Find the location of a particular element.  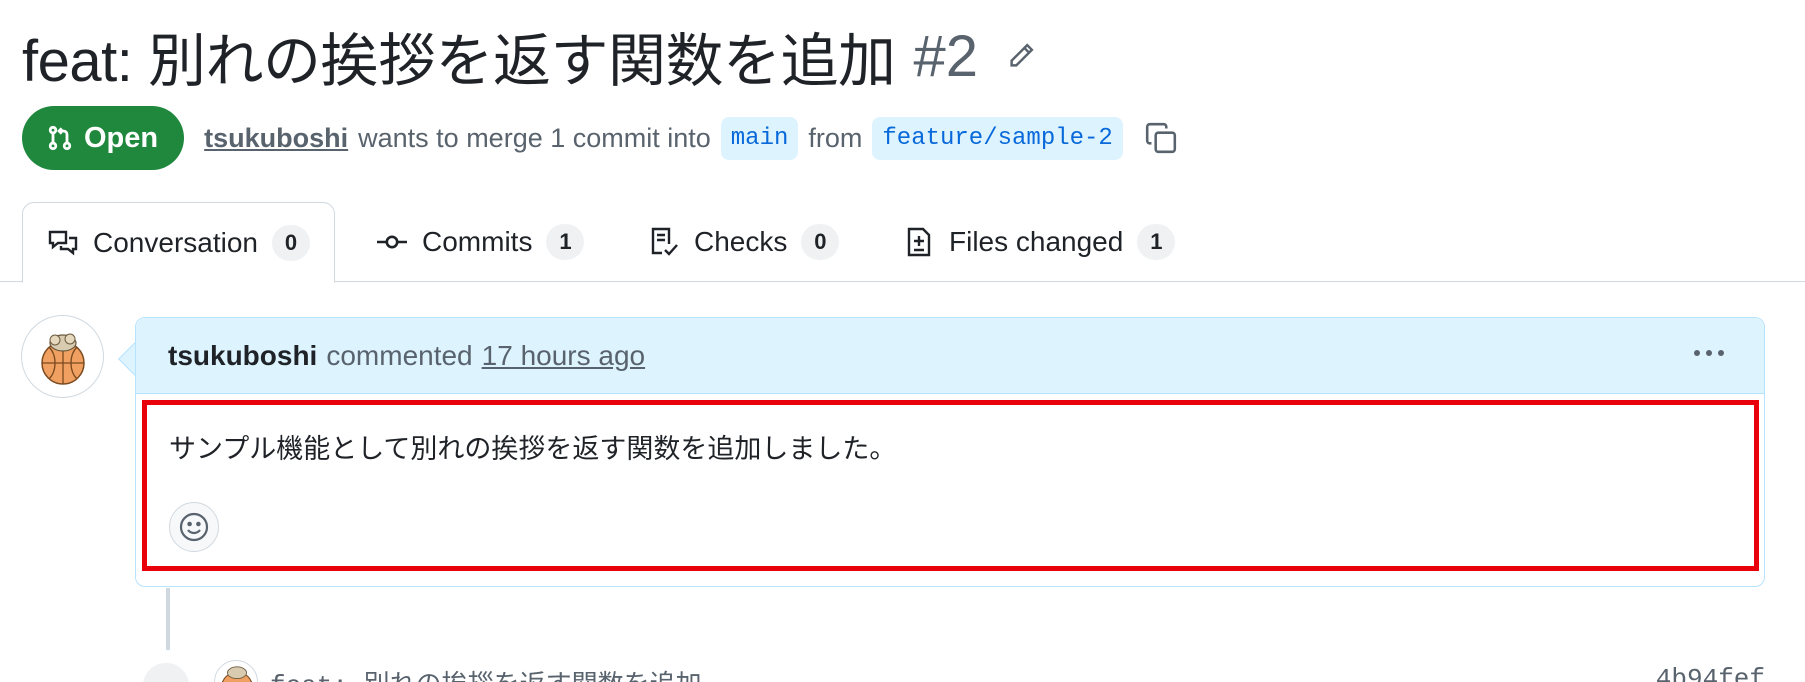

comment-verb: commented is located at coordinates (399, 355).